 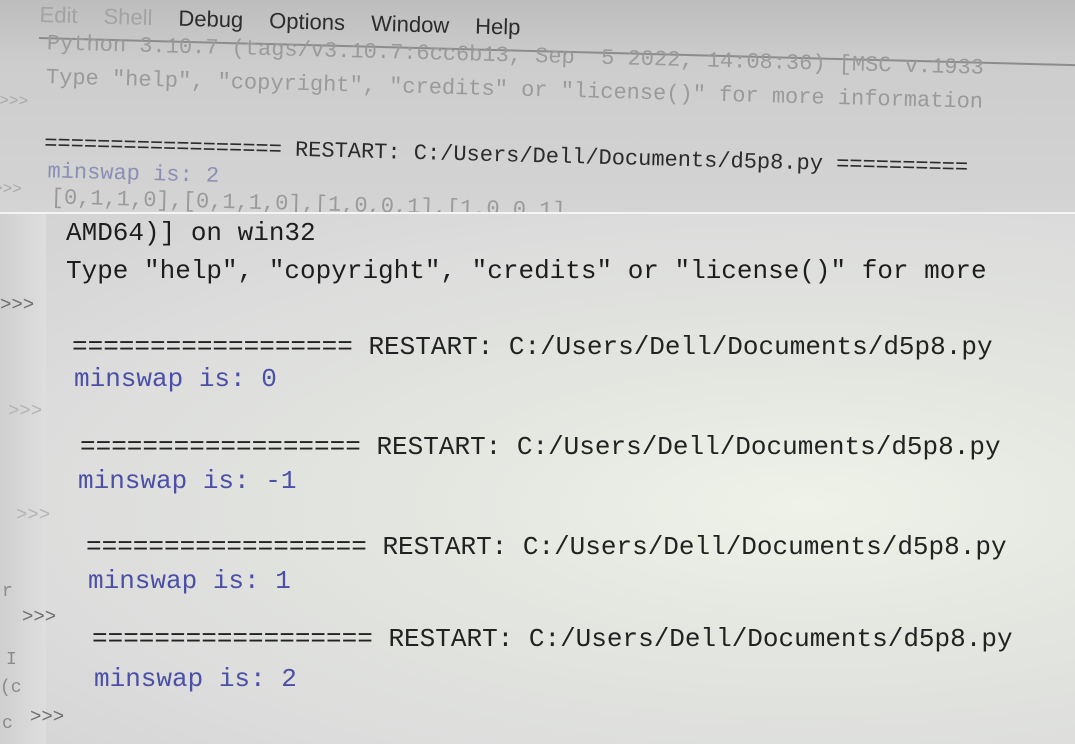 What do you see at coordinates (187, 481) in the screenshot?
I see `minswap-output: minswap is: -1` at bounding box center [187, 481].